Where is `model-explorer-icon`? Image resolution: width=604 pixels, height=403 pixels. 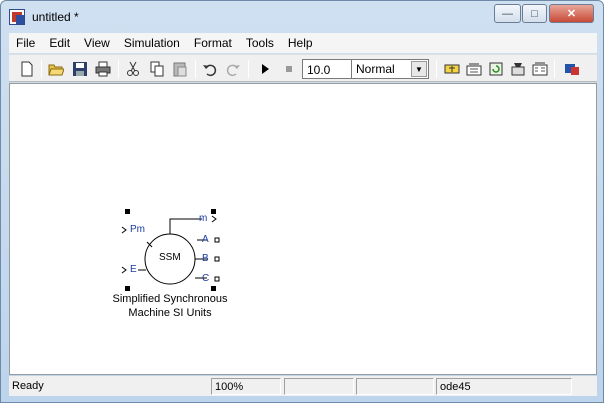
model-explorer-icon is located at coordinates (540, 69).